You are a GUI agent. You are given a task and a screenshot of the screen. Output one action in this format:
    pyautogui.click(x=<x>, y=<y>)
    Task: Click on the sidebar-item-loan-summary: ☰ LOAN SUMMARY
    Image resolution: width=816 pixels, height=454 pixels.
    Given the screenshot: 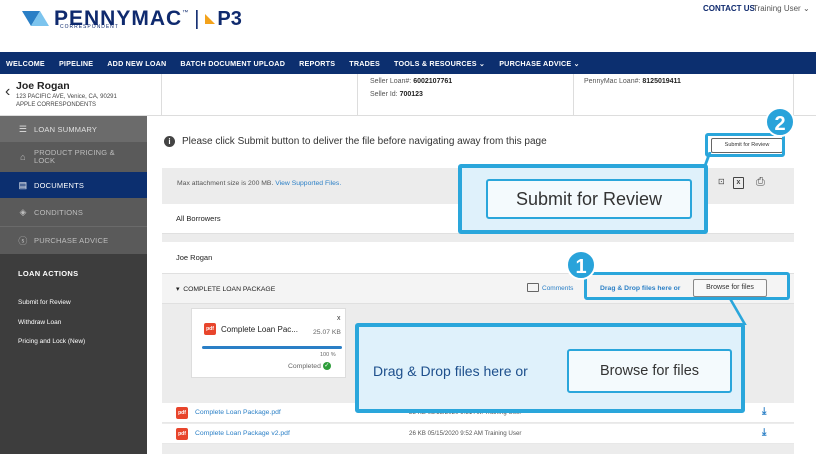 What is the action you would take?
    pyautogui.click(x=73, y=129)
    